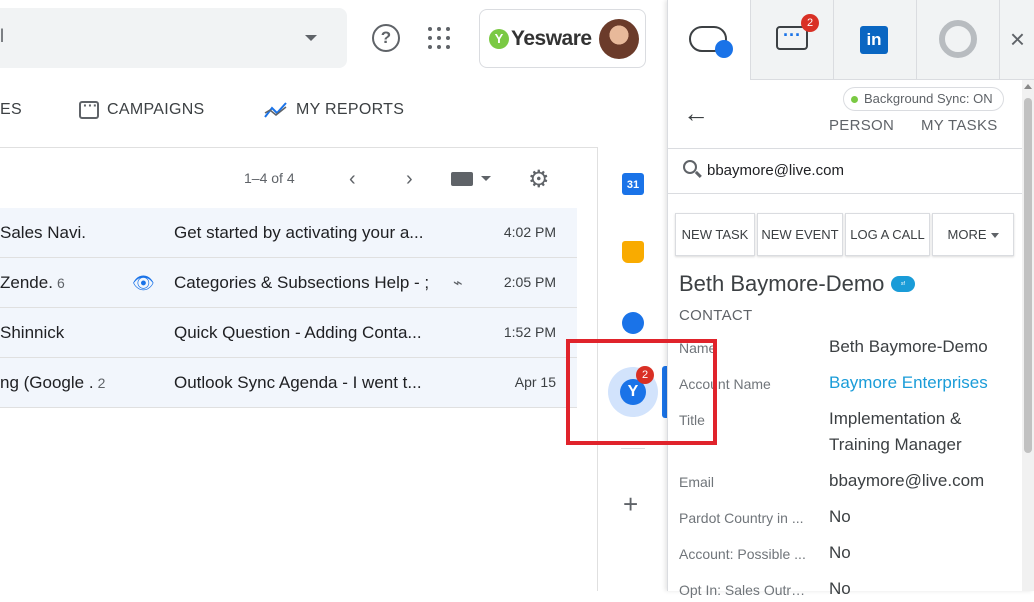 The height and width of the screenshot is (602, 1034). What do you see at coordinates (275, 110) in the screenshot?
I see `reports-trend-icon` at bounding box center [275, 110].